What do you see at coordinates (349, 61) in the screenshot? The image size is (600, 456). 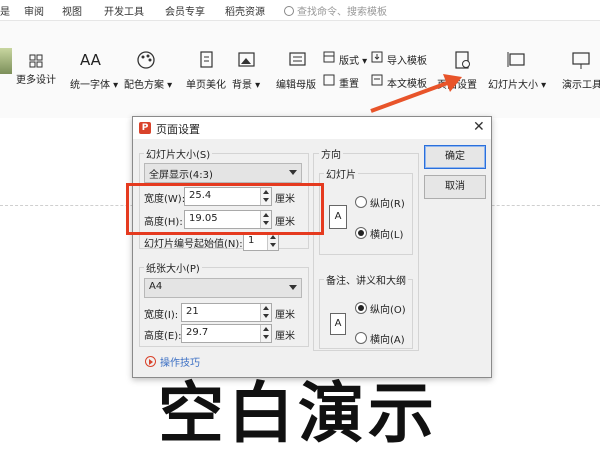 I see `layout-label: 版式` at bounding box center [349, 61].